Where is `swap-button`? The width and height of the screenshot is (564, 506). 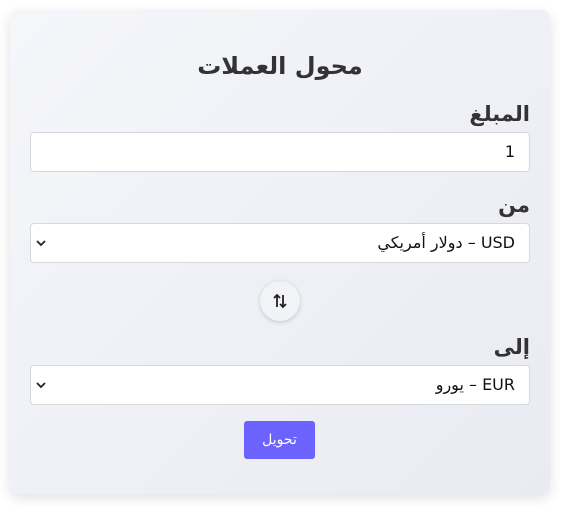 swap-button is located at coordinates (280, 301).